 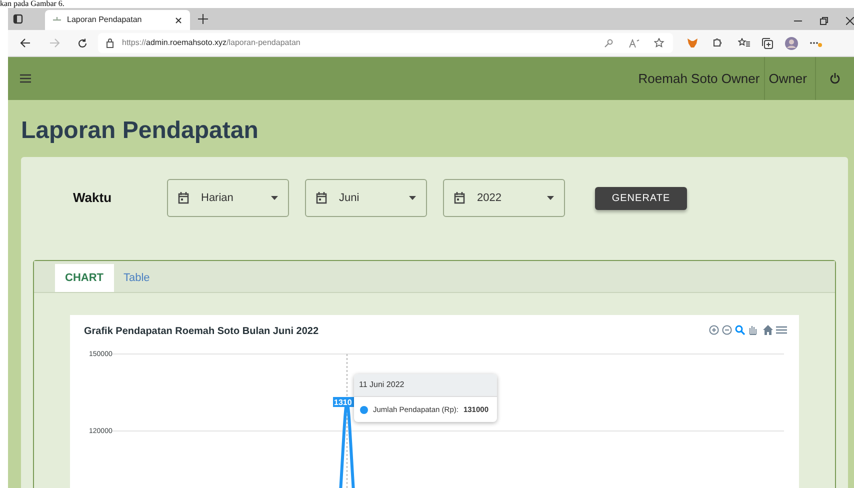 I want to click on generate-button: GENERATE, so click(x=641, y=198).